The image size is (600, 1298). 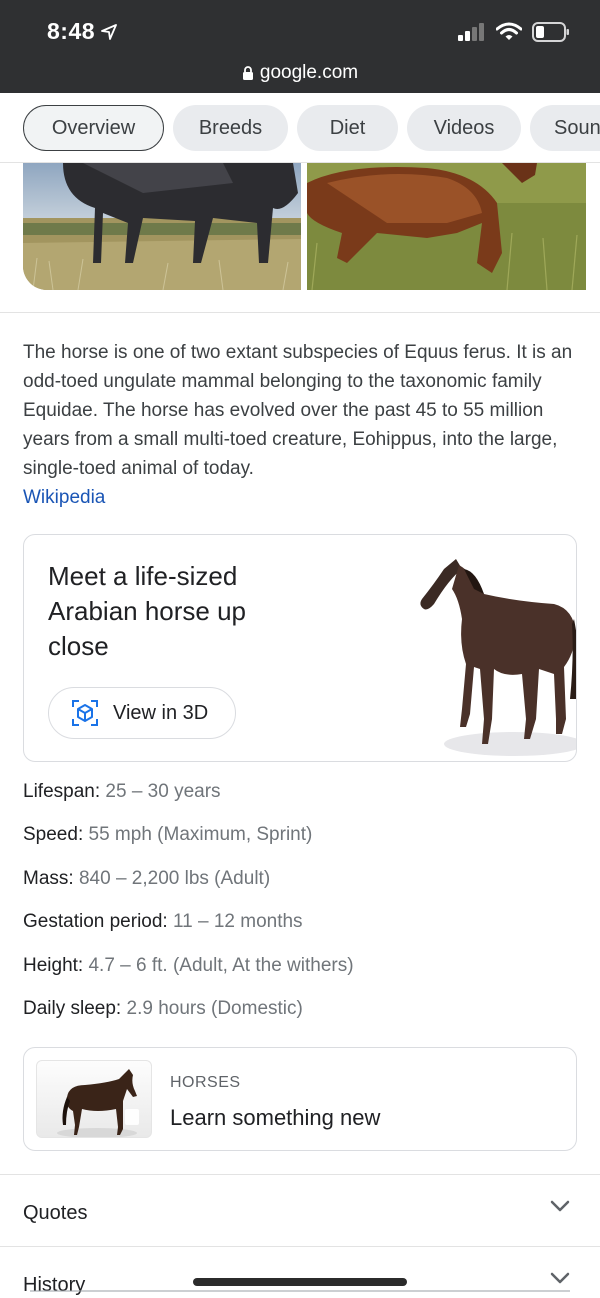 What do you see at coordinates (71, 31) in the screenshot?
I see `clock-time: 8:48` at bounding box center [71, 31].